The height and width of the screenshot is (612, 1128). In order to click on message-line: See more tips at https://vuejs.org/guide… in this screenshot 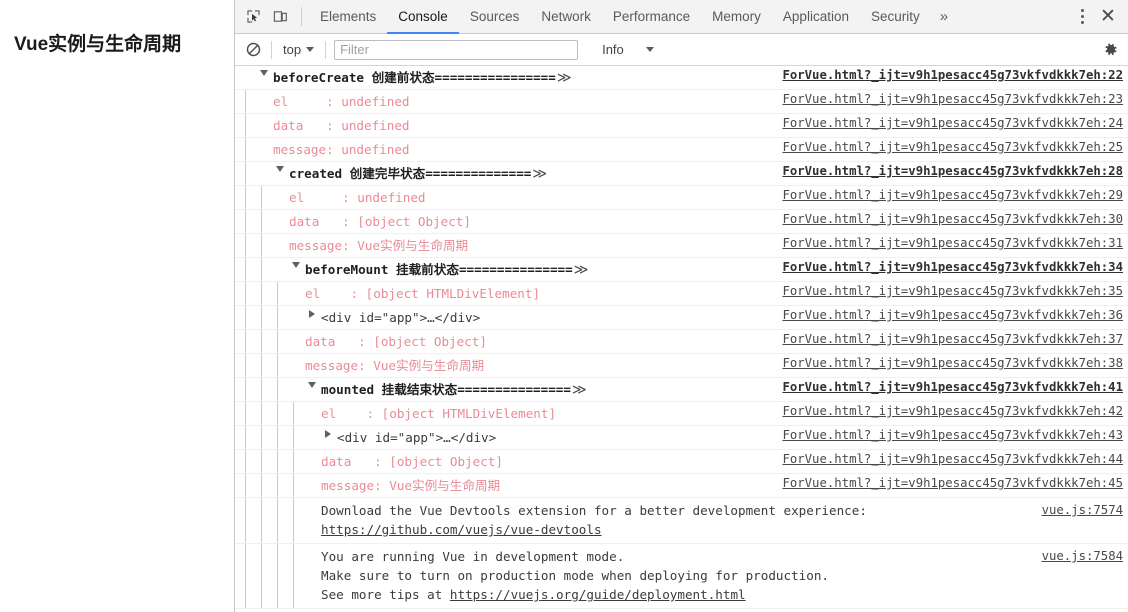, I will do `click(533, 594)`.